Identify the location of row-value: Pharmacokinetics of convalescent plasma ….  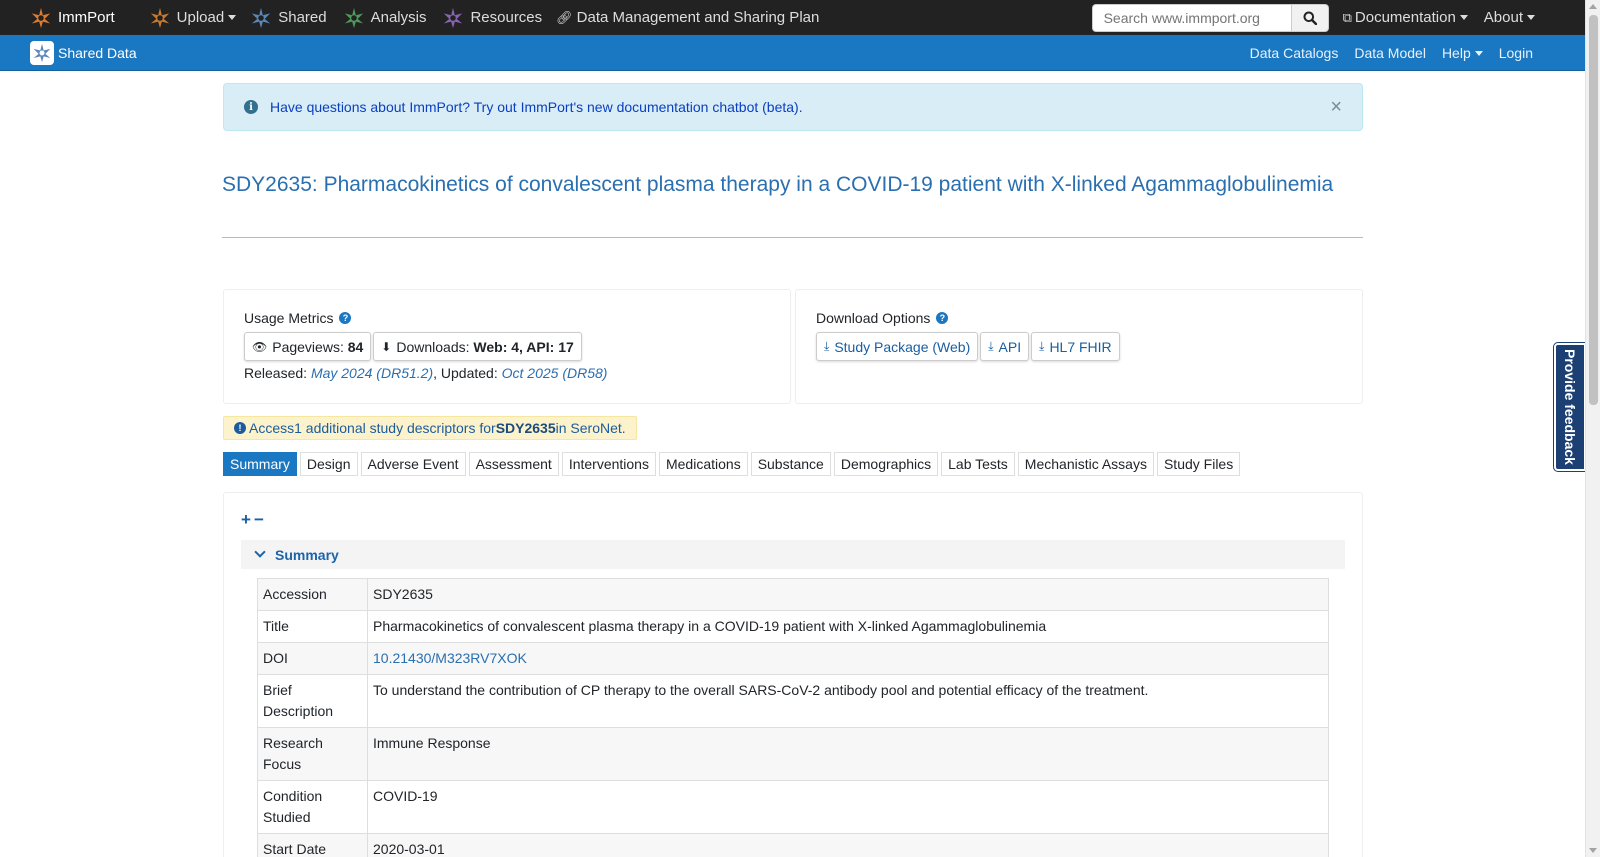
(848, 626).